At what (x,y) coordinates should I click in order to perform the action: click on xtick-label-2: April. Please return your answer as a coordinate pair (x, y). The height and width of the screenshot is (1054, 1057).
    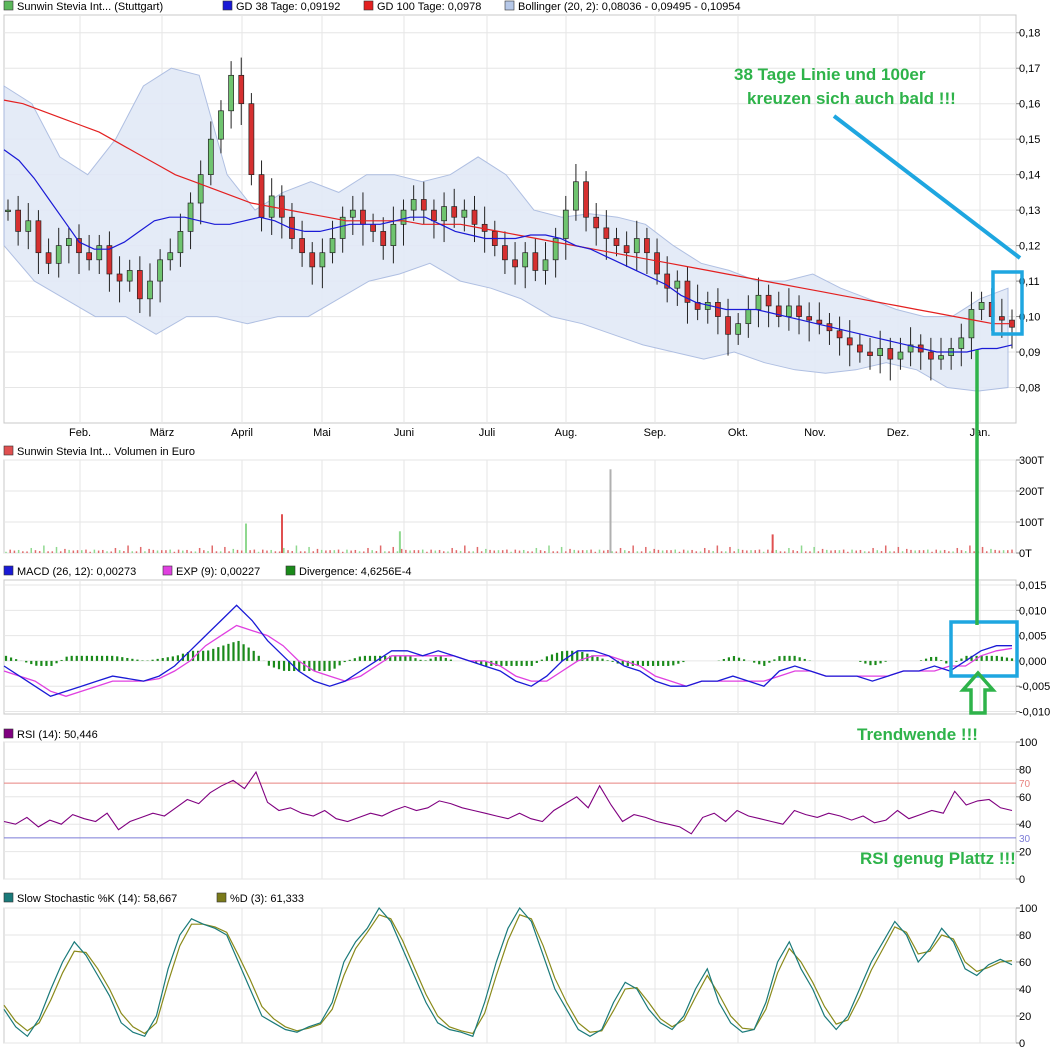
    Looking at the image, I should click on (242, 433).